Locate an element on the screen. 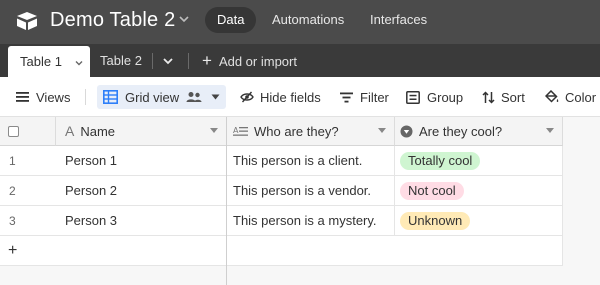 This screenshot has height=285, width=600. color-button: Color is located at coordinates (570, 97).